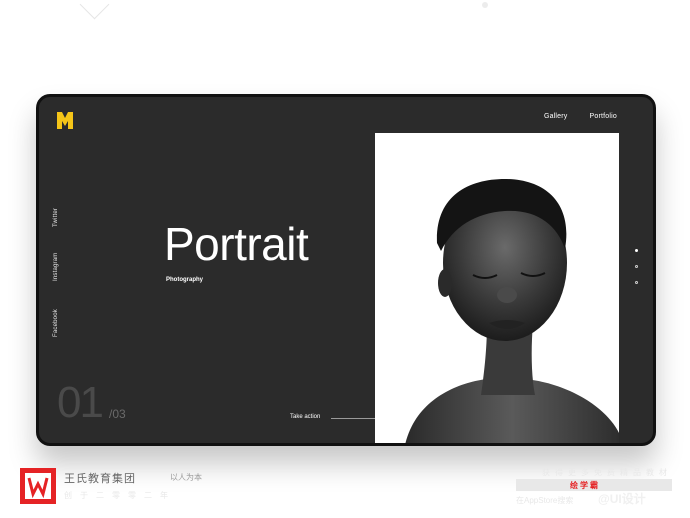 Image resolution: width=690 pixels, height=518 pixels. I want to click on promo-appstore-text: 在AppStore搜索, so click(545, 500).